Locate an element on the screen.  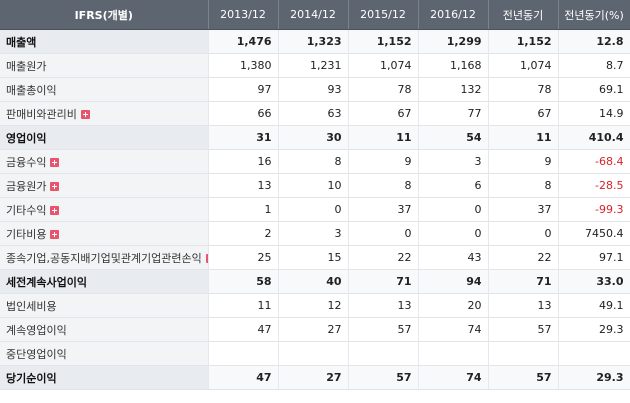
value-cell: 30 is located at coordinates (313, 137).